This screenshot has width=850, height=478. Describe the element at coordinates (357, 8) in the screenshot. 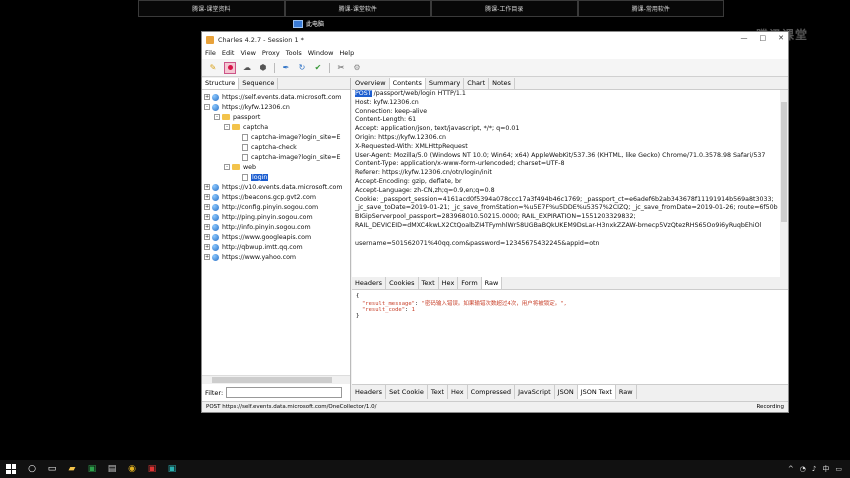

I see `folder-tab-software: 腾课-课堂软件` at that location.